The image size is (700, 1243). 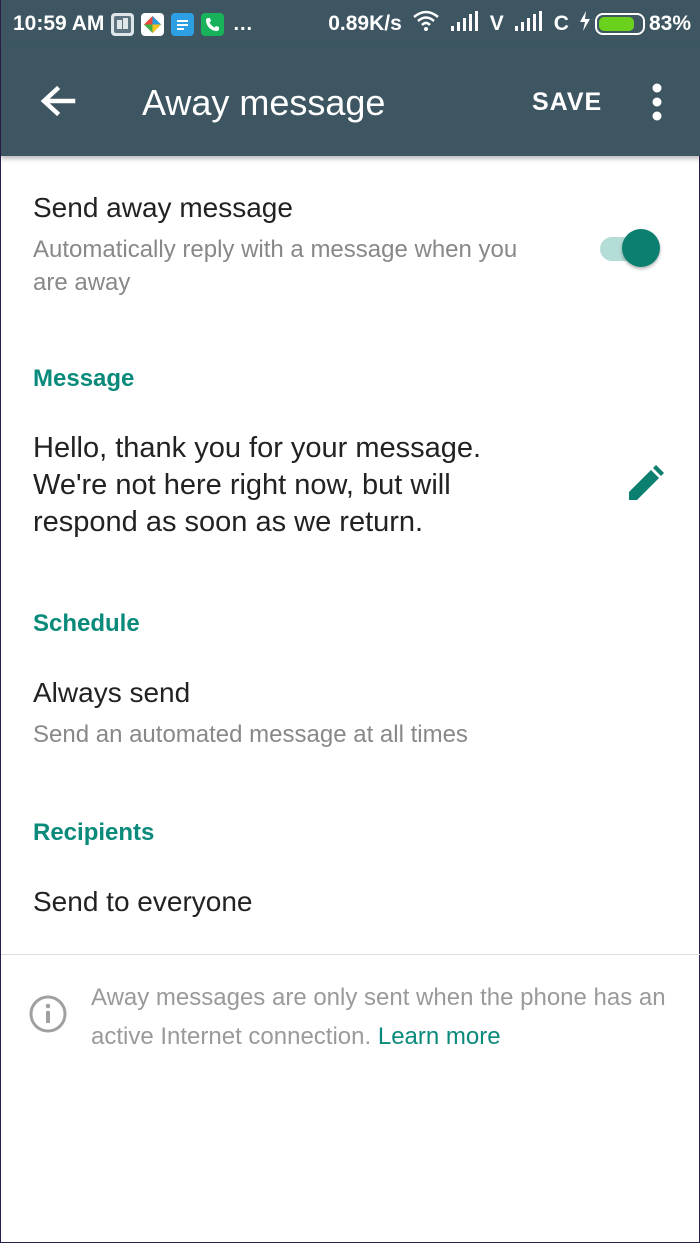 What do you see at coordinates (567, 102) in the screenshot?
I see `save-button: SAVE` at bounding box center [567, 102].